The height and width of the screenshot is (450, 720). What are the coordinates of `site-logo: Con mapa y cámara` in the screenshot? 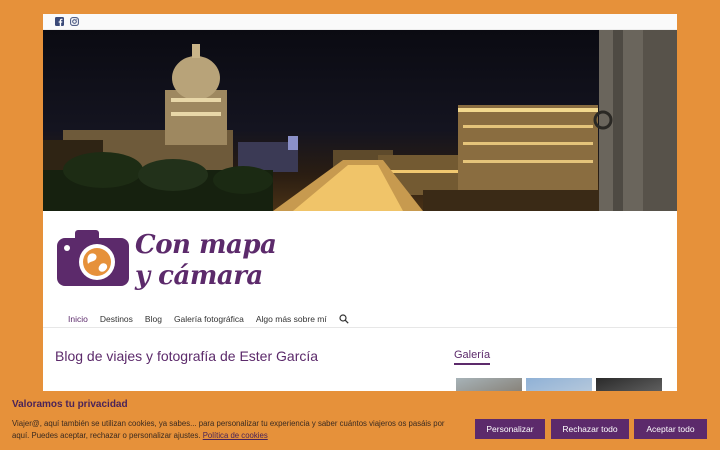 It's located at (167, 260).